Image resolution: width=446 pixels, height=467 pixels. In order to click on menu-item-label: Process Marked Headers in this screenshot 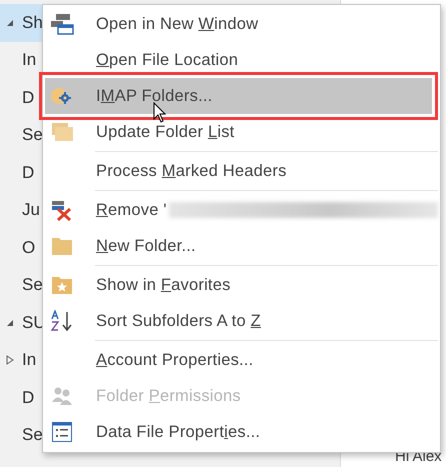, I will do `click(191, 171)`.